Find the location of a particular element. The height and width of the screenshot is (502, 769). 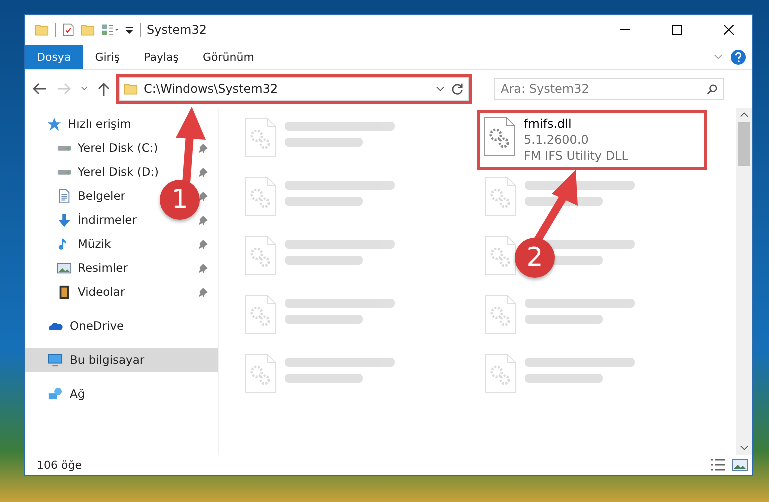

file-description: FM IFS Utility DLL is located at coordinates (576, 156).